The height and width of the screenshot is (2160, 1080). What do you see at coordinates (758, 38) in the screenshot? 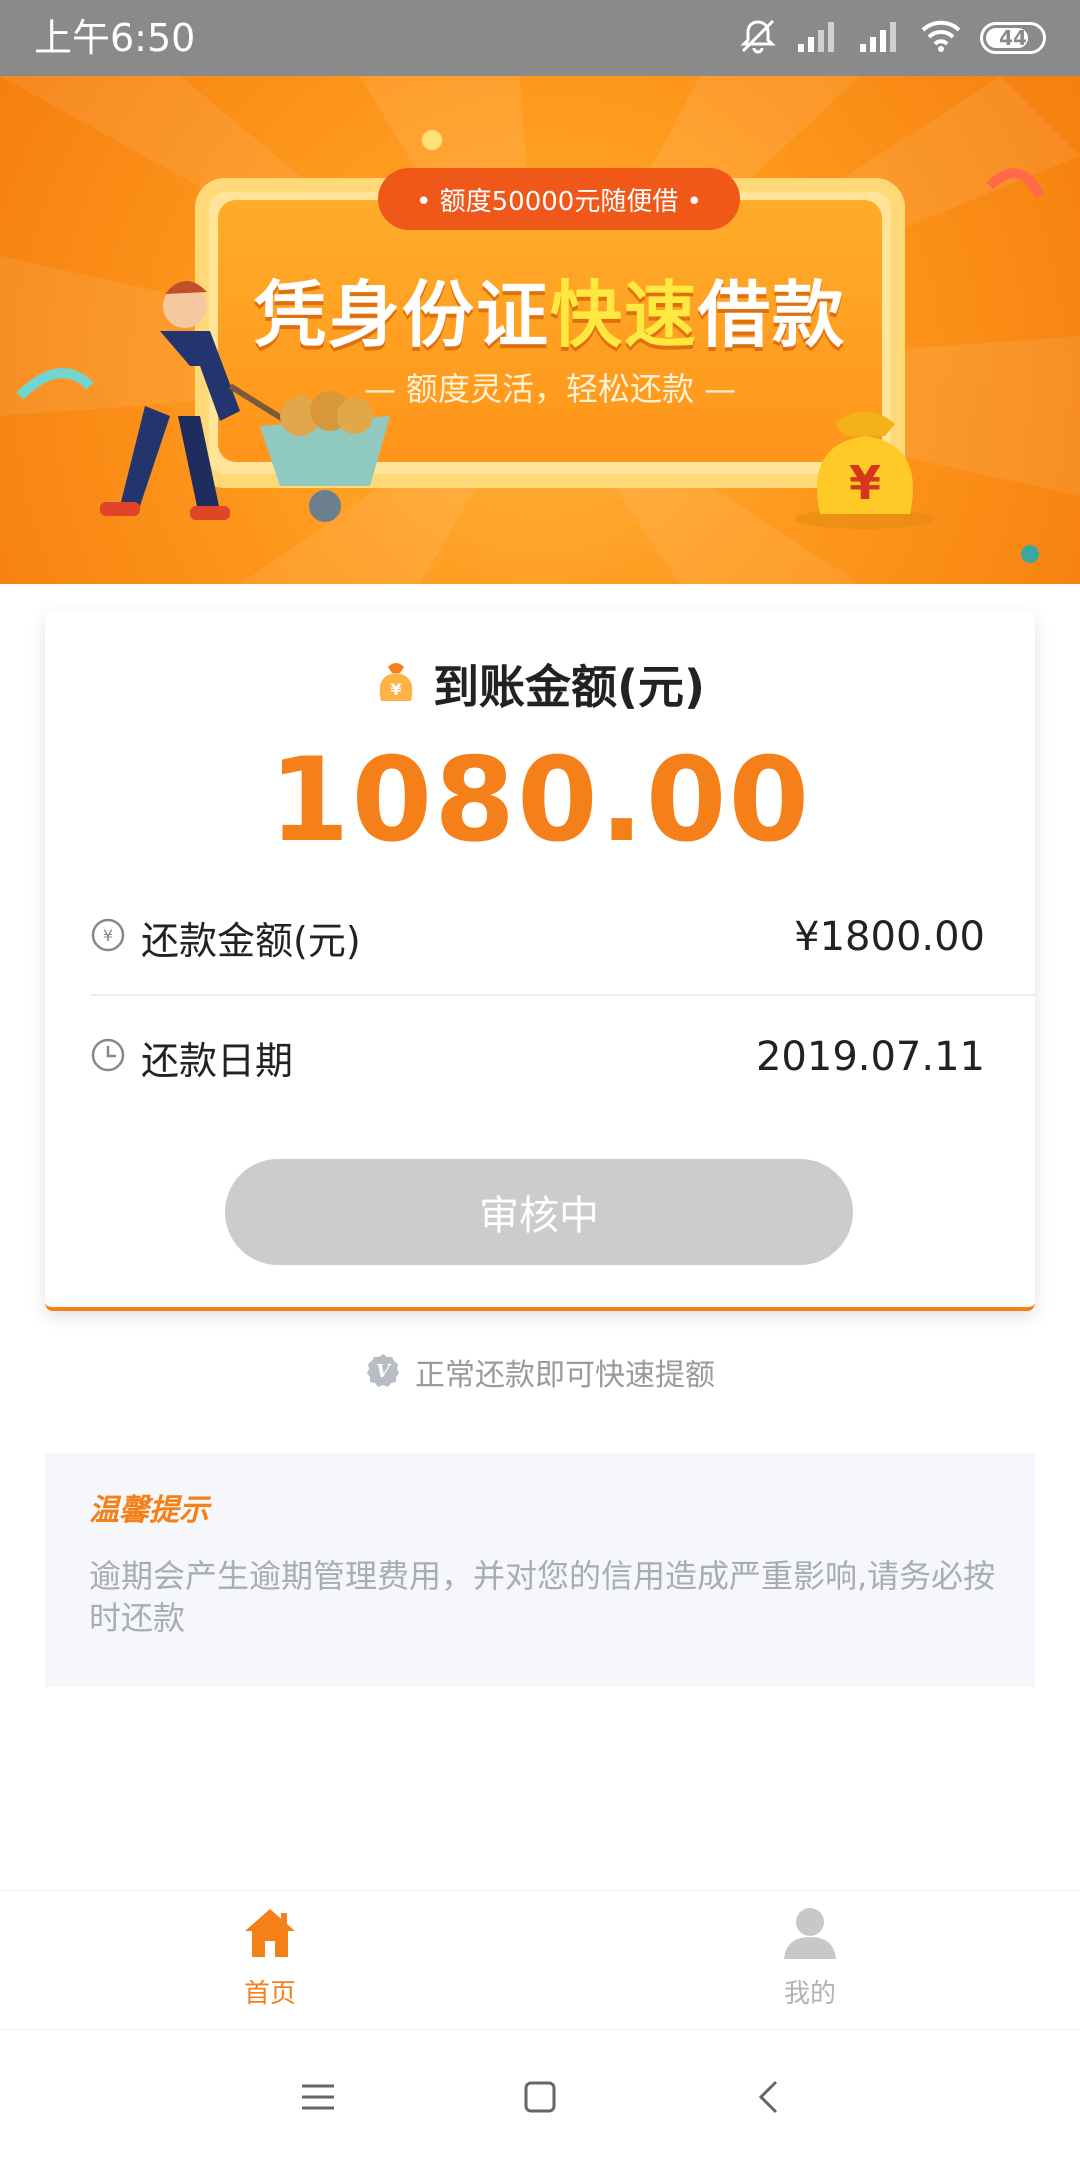
I see `mute-icon` at bounding box center [758, 38].